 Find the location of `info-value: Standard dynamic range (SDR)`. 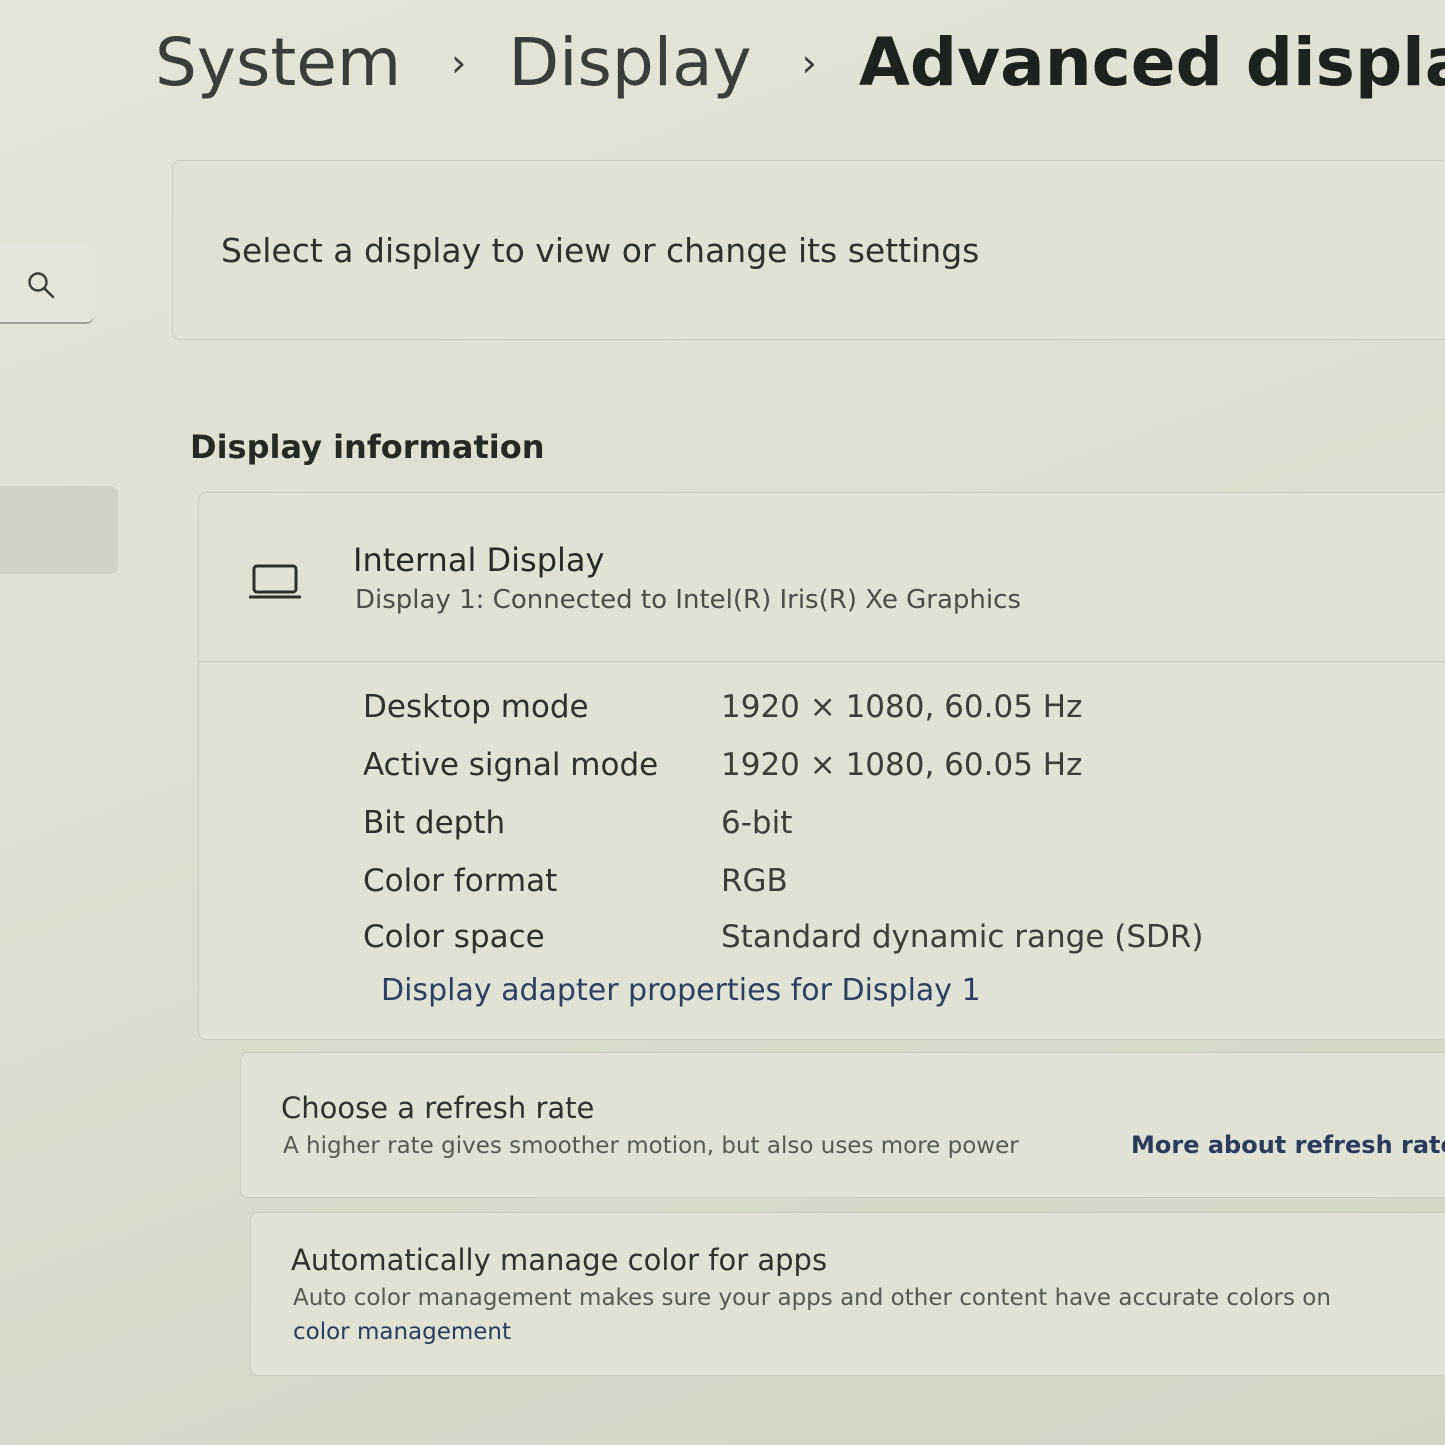

info-value: Standard dynamic range (SDR) is located at coordinates (962, 937).